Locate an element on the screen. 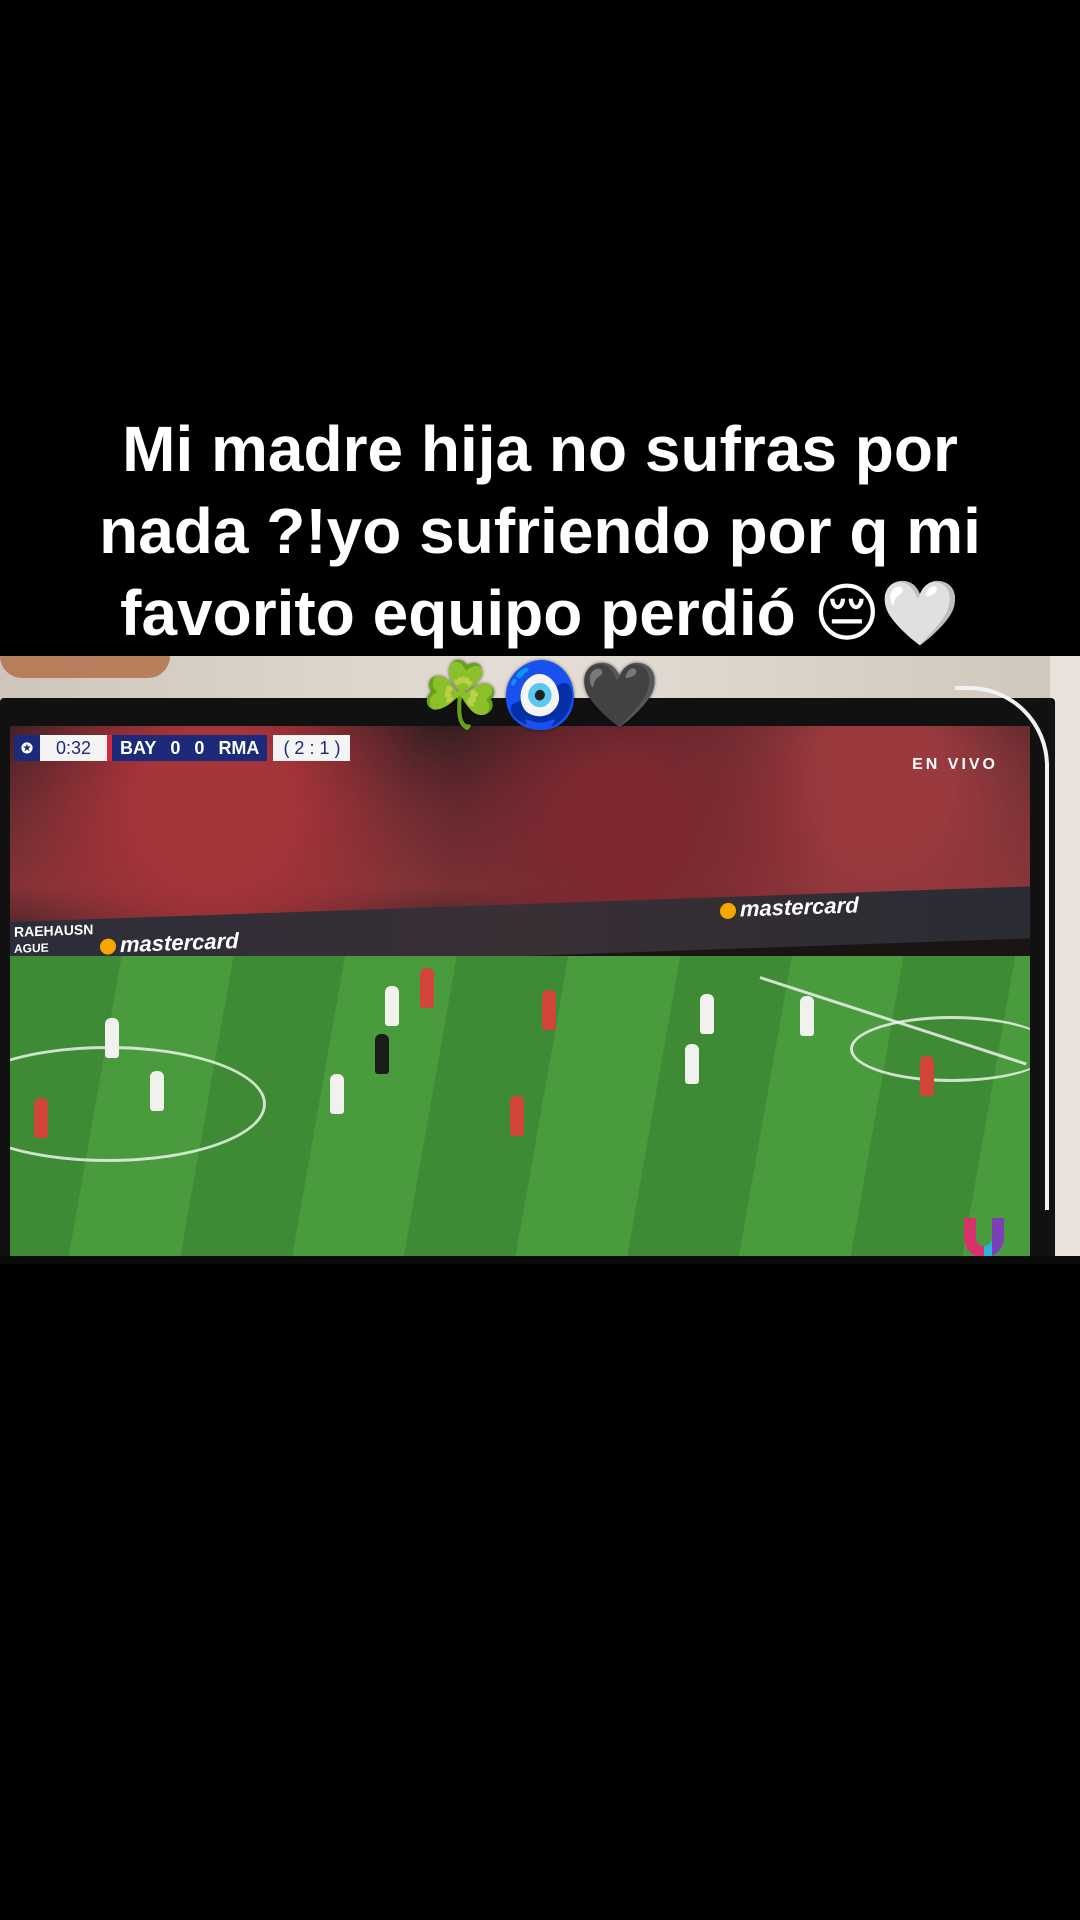  power-cable is located at coordinates (1002, 948).